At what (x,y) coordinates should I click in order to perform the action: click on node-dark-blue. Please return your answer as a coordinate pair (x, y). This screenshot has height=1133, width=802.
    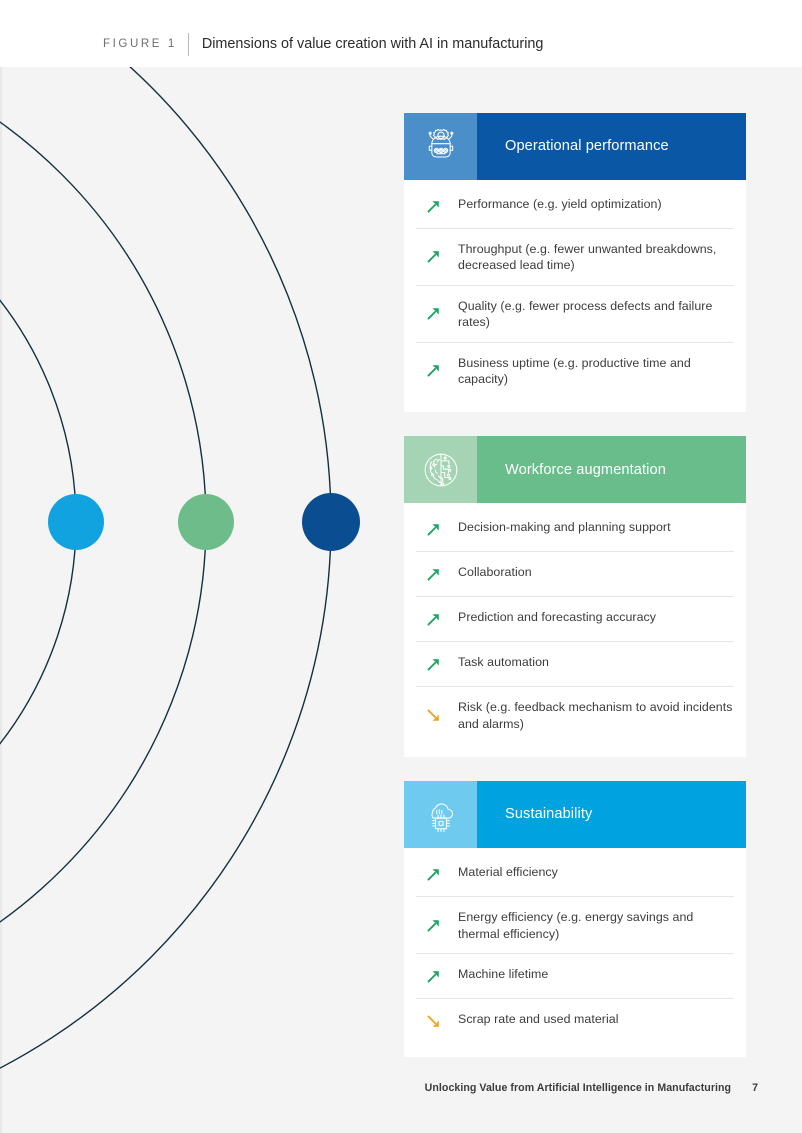
    Looking at the image, I should click on (331, 522).